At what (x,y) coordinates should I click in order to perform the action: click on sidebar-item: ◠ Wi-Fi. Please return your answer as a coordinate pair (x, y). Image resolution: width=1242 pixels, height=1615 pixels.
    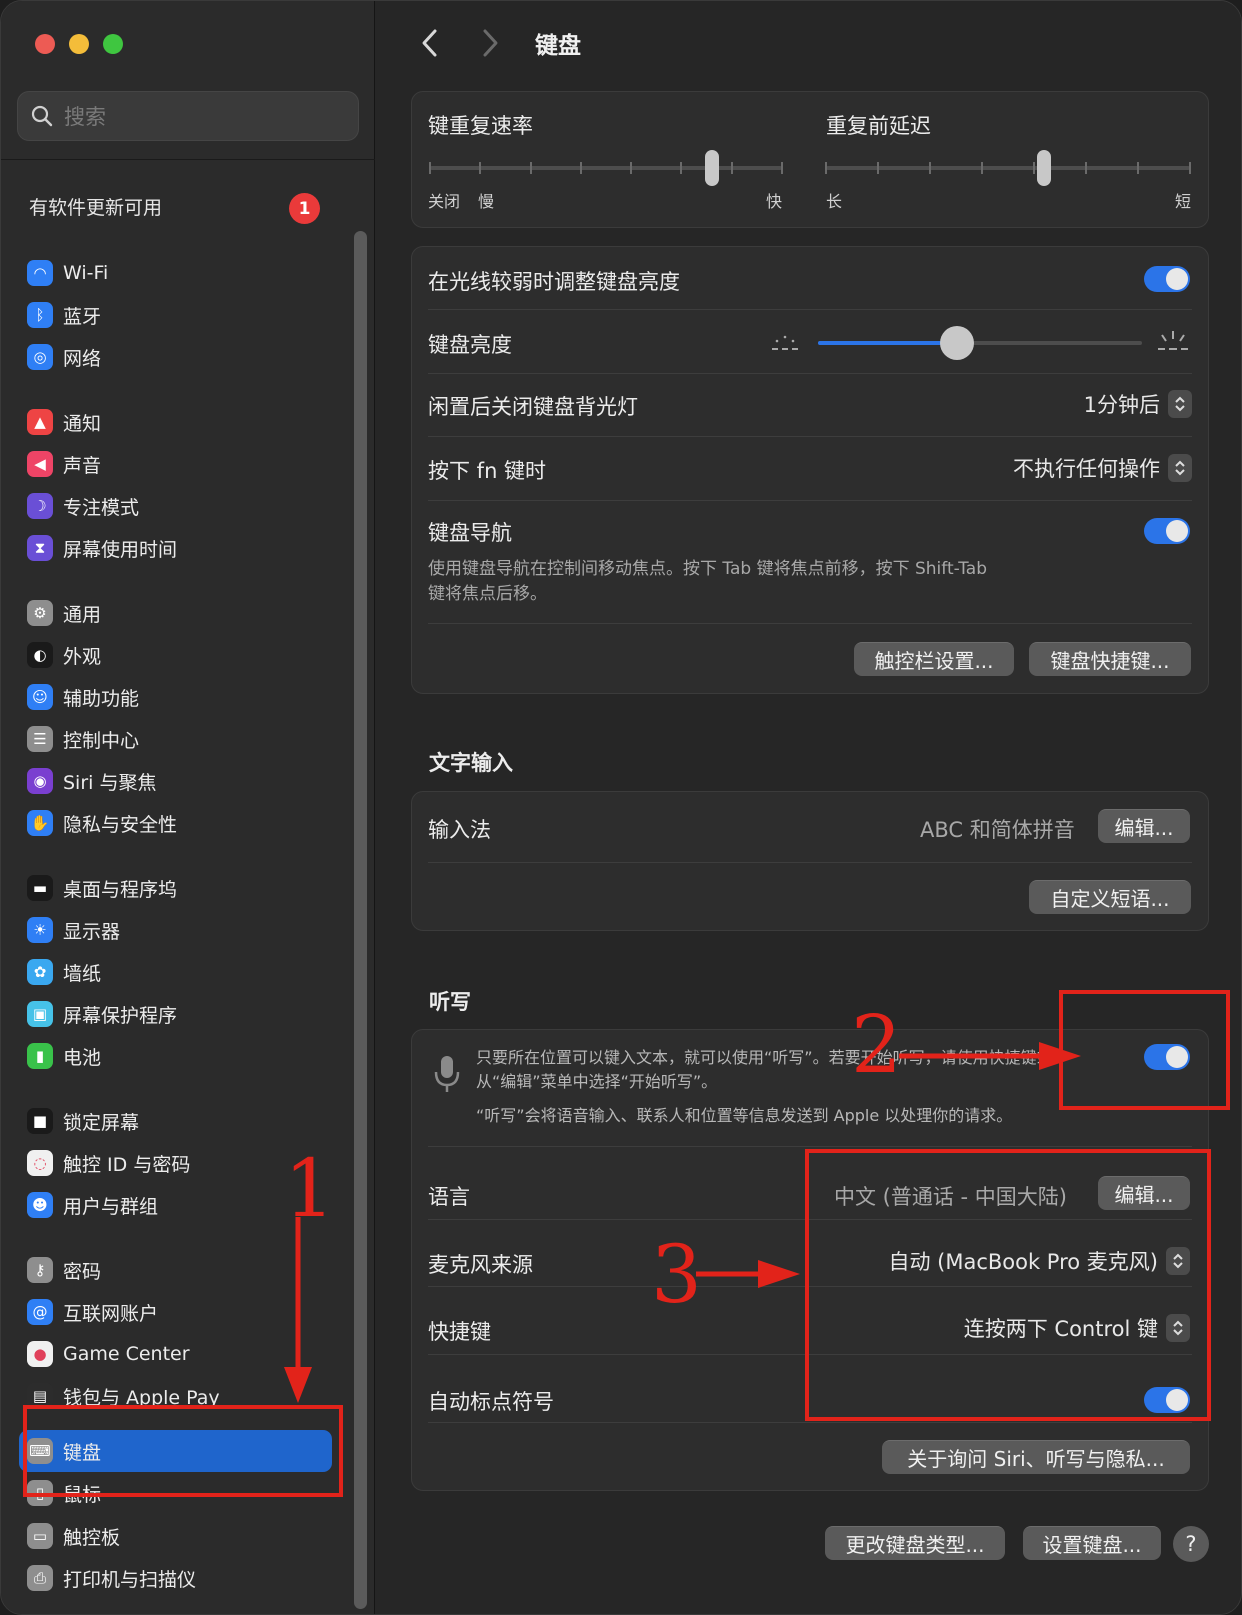
    Looking at the image, I should click on (179, 273).